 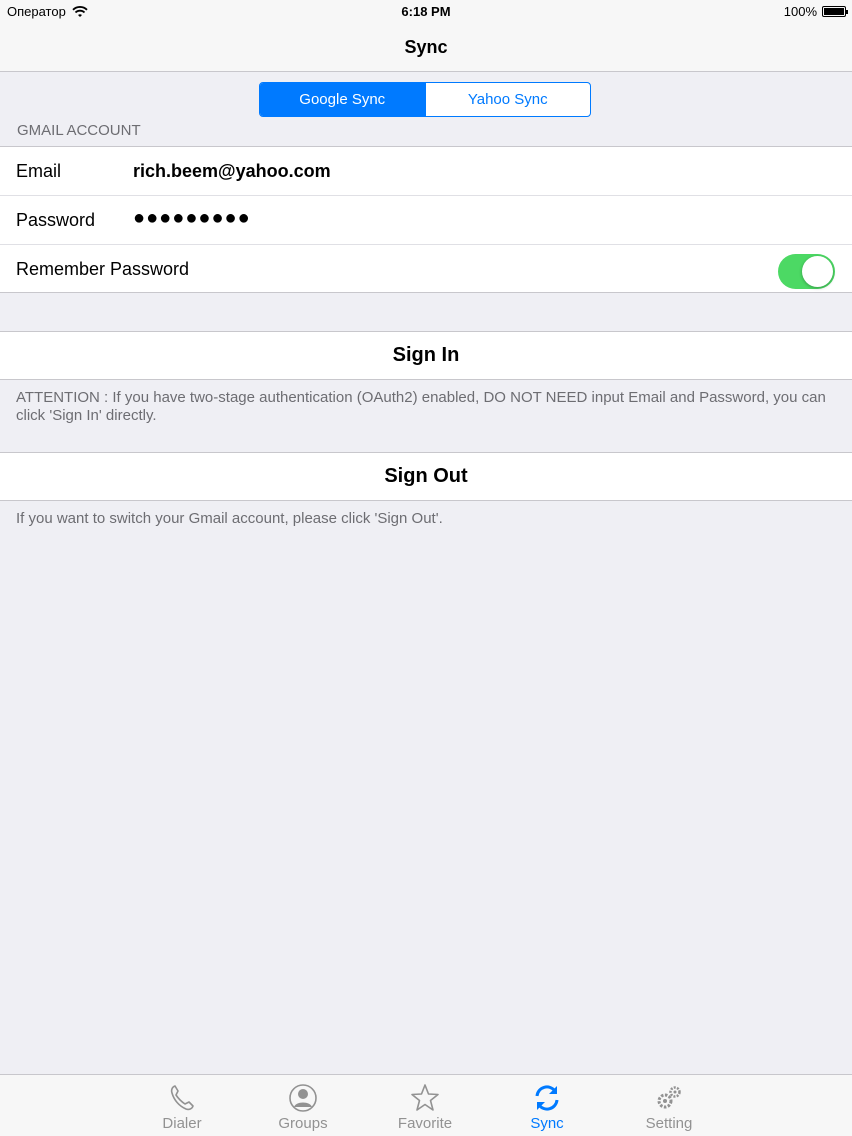 What do you see at coordinates (507, 99) in the screenshot?
I see `segment-yahoo-sync: Yahoo Sync` at bounding box center [507, 99].